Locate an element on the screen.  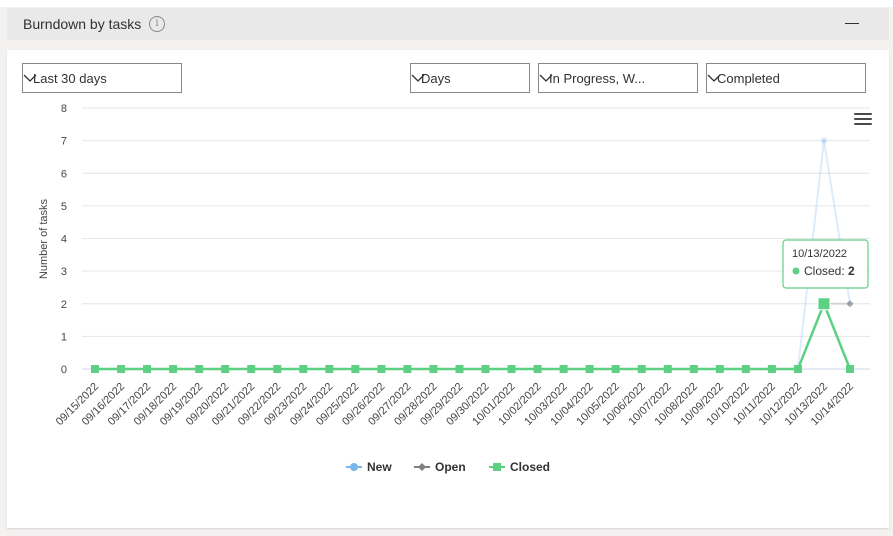
y-tick-label: 7 is located at coordinates (64, 142).